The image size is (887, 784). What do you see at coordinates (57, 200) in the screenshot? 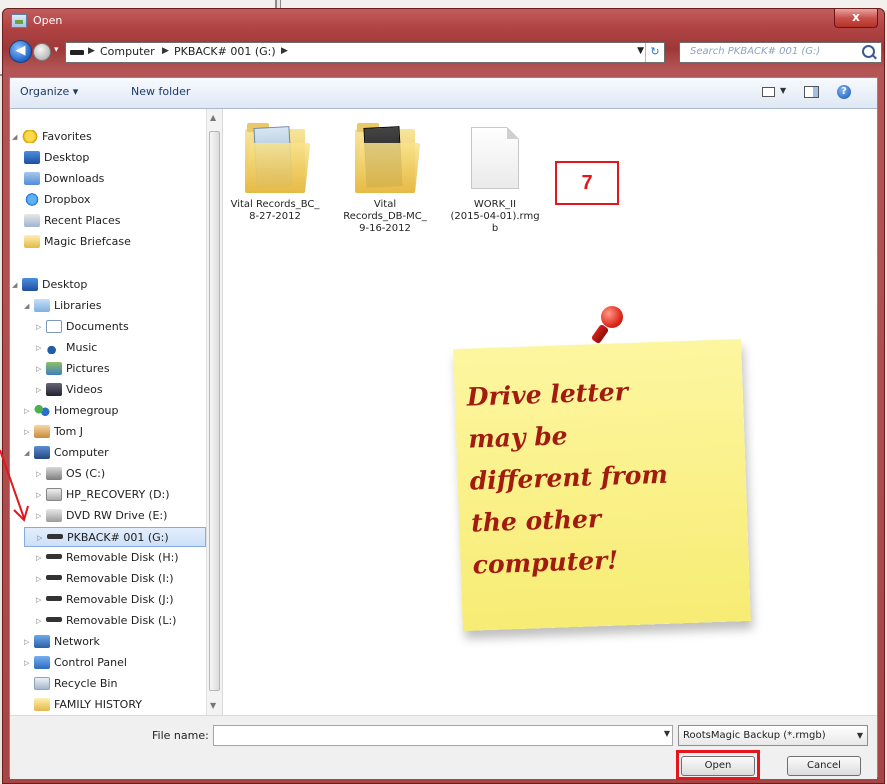
I see `tree-item-dropbox: Dropbox` at bounding box center [57, 200].